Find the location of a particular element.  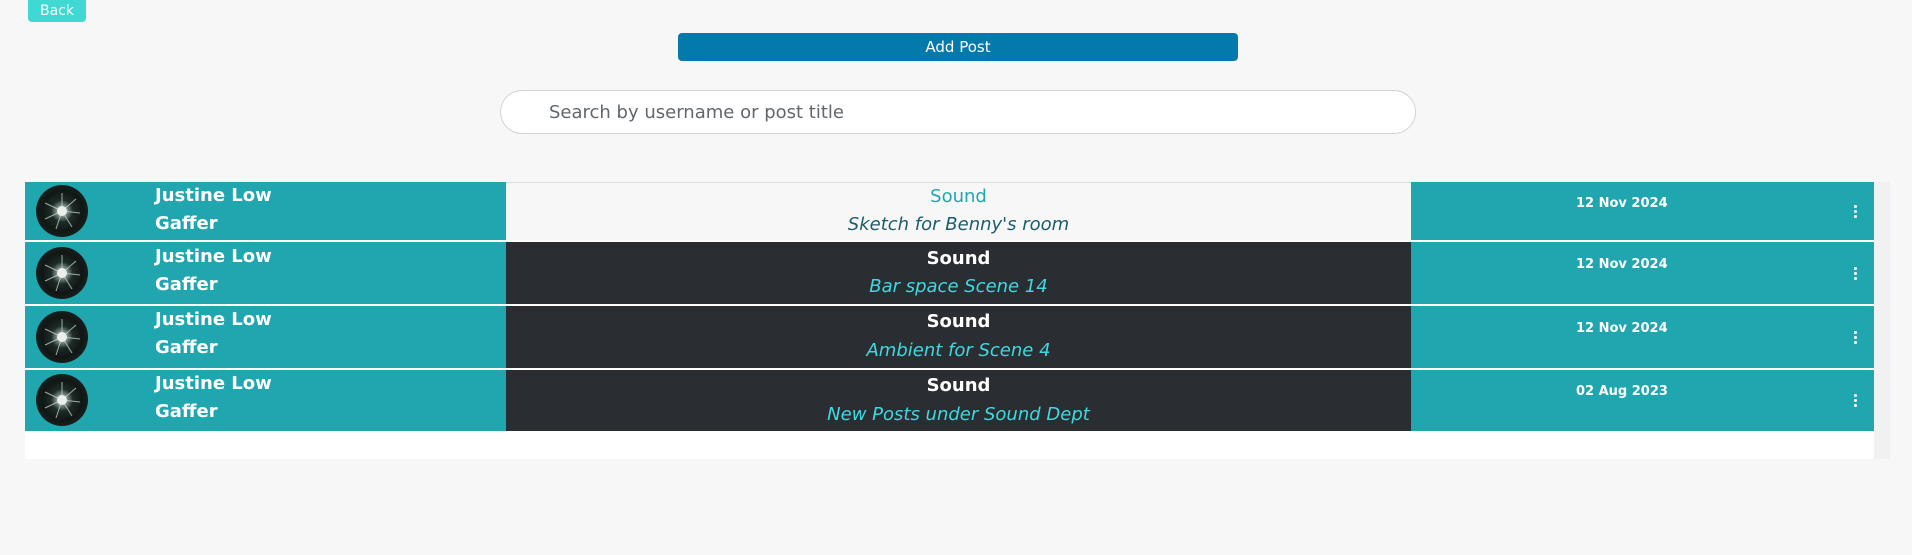

search-bar is located at coordinates (958, 112).